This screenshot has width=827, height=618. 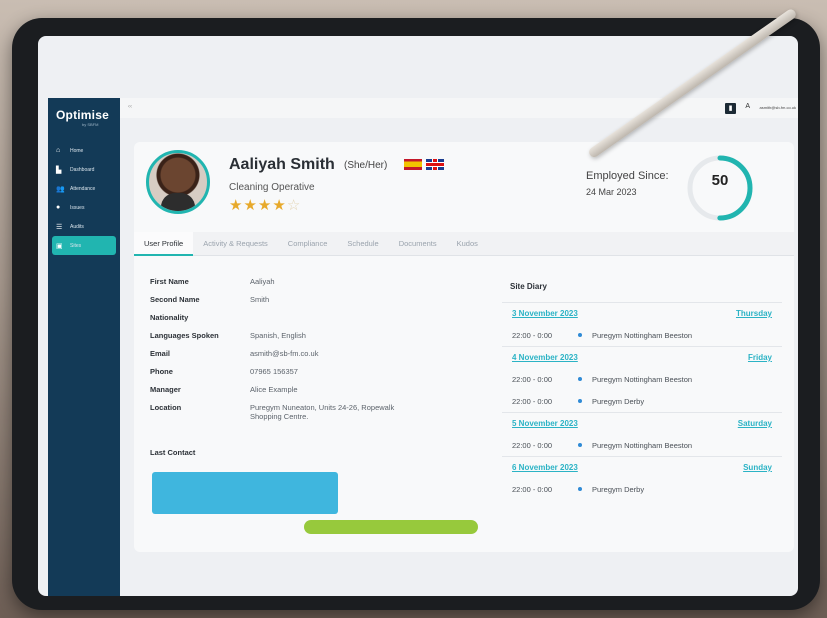 What do you see at coordinates (467, 244) in the screenshot?
I see `tab-kudos: Kudos` at bounding box center [467, 244].